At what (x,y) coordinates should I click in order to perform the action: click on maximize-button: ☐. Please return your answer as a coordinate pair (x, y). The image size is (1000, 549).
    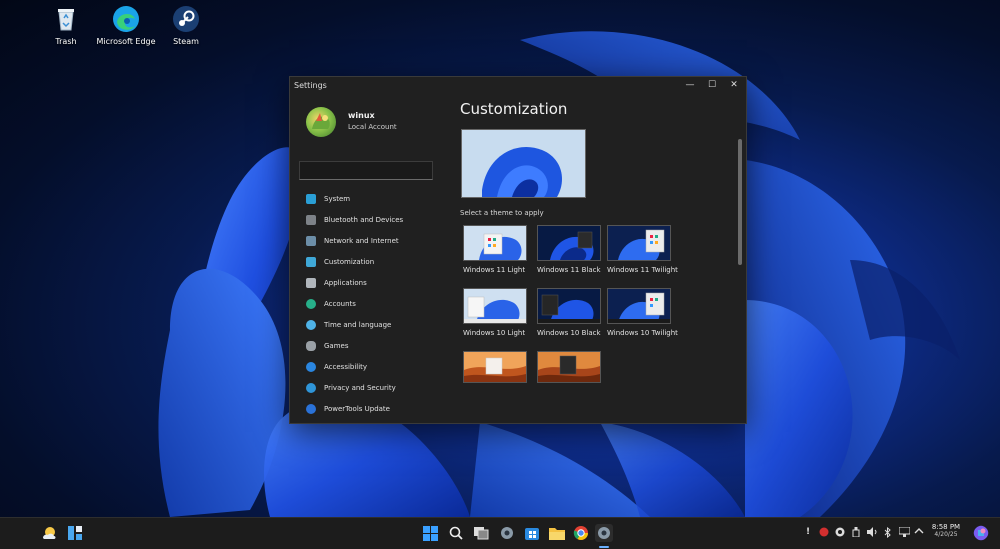
    Looking at the image, I should click on (712, 85).